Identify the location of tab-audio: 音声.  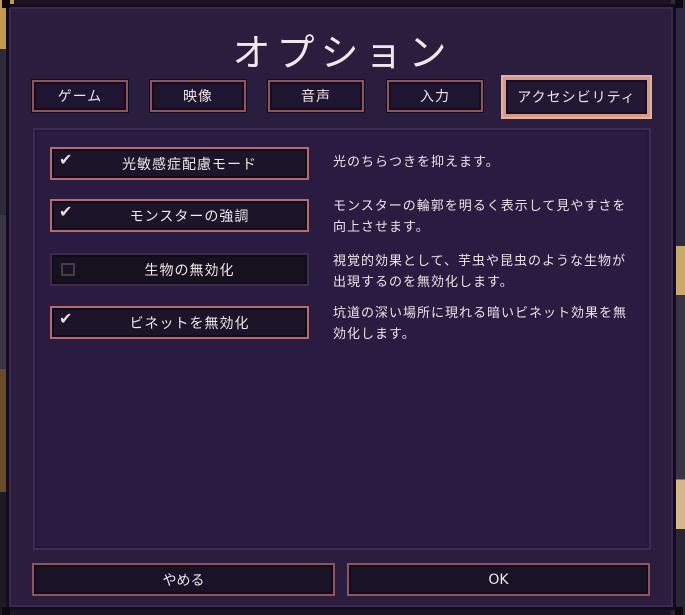
(316, 96).